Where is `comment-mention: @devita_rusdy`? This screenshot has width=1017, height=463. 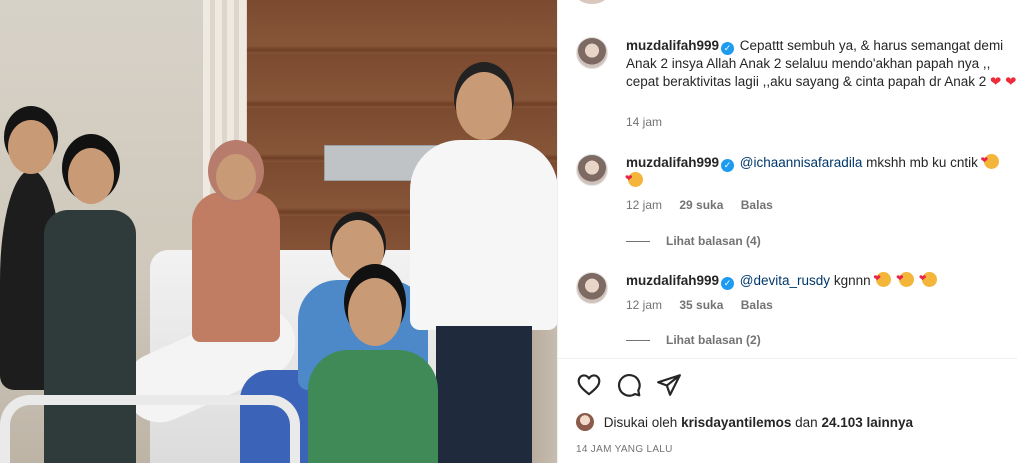
comment-mention: @devita_rusdy is located at coordinates (785, 280).